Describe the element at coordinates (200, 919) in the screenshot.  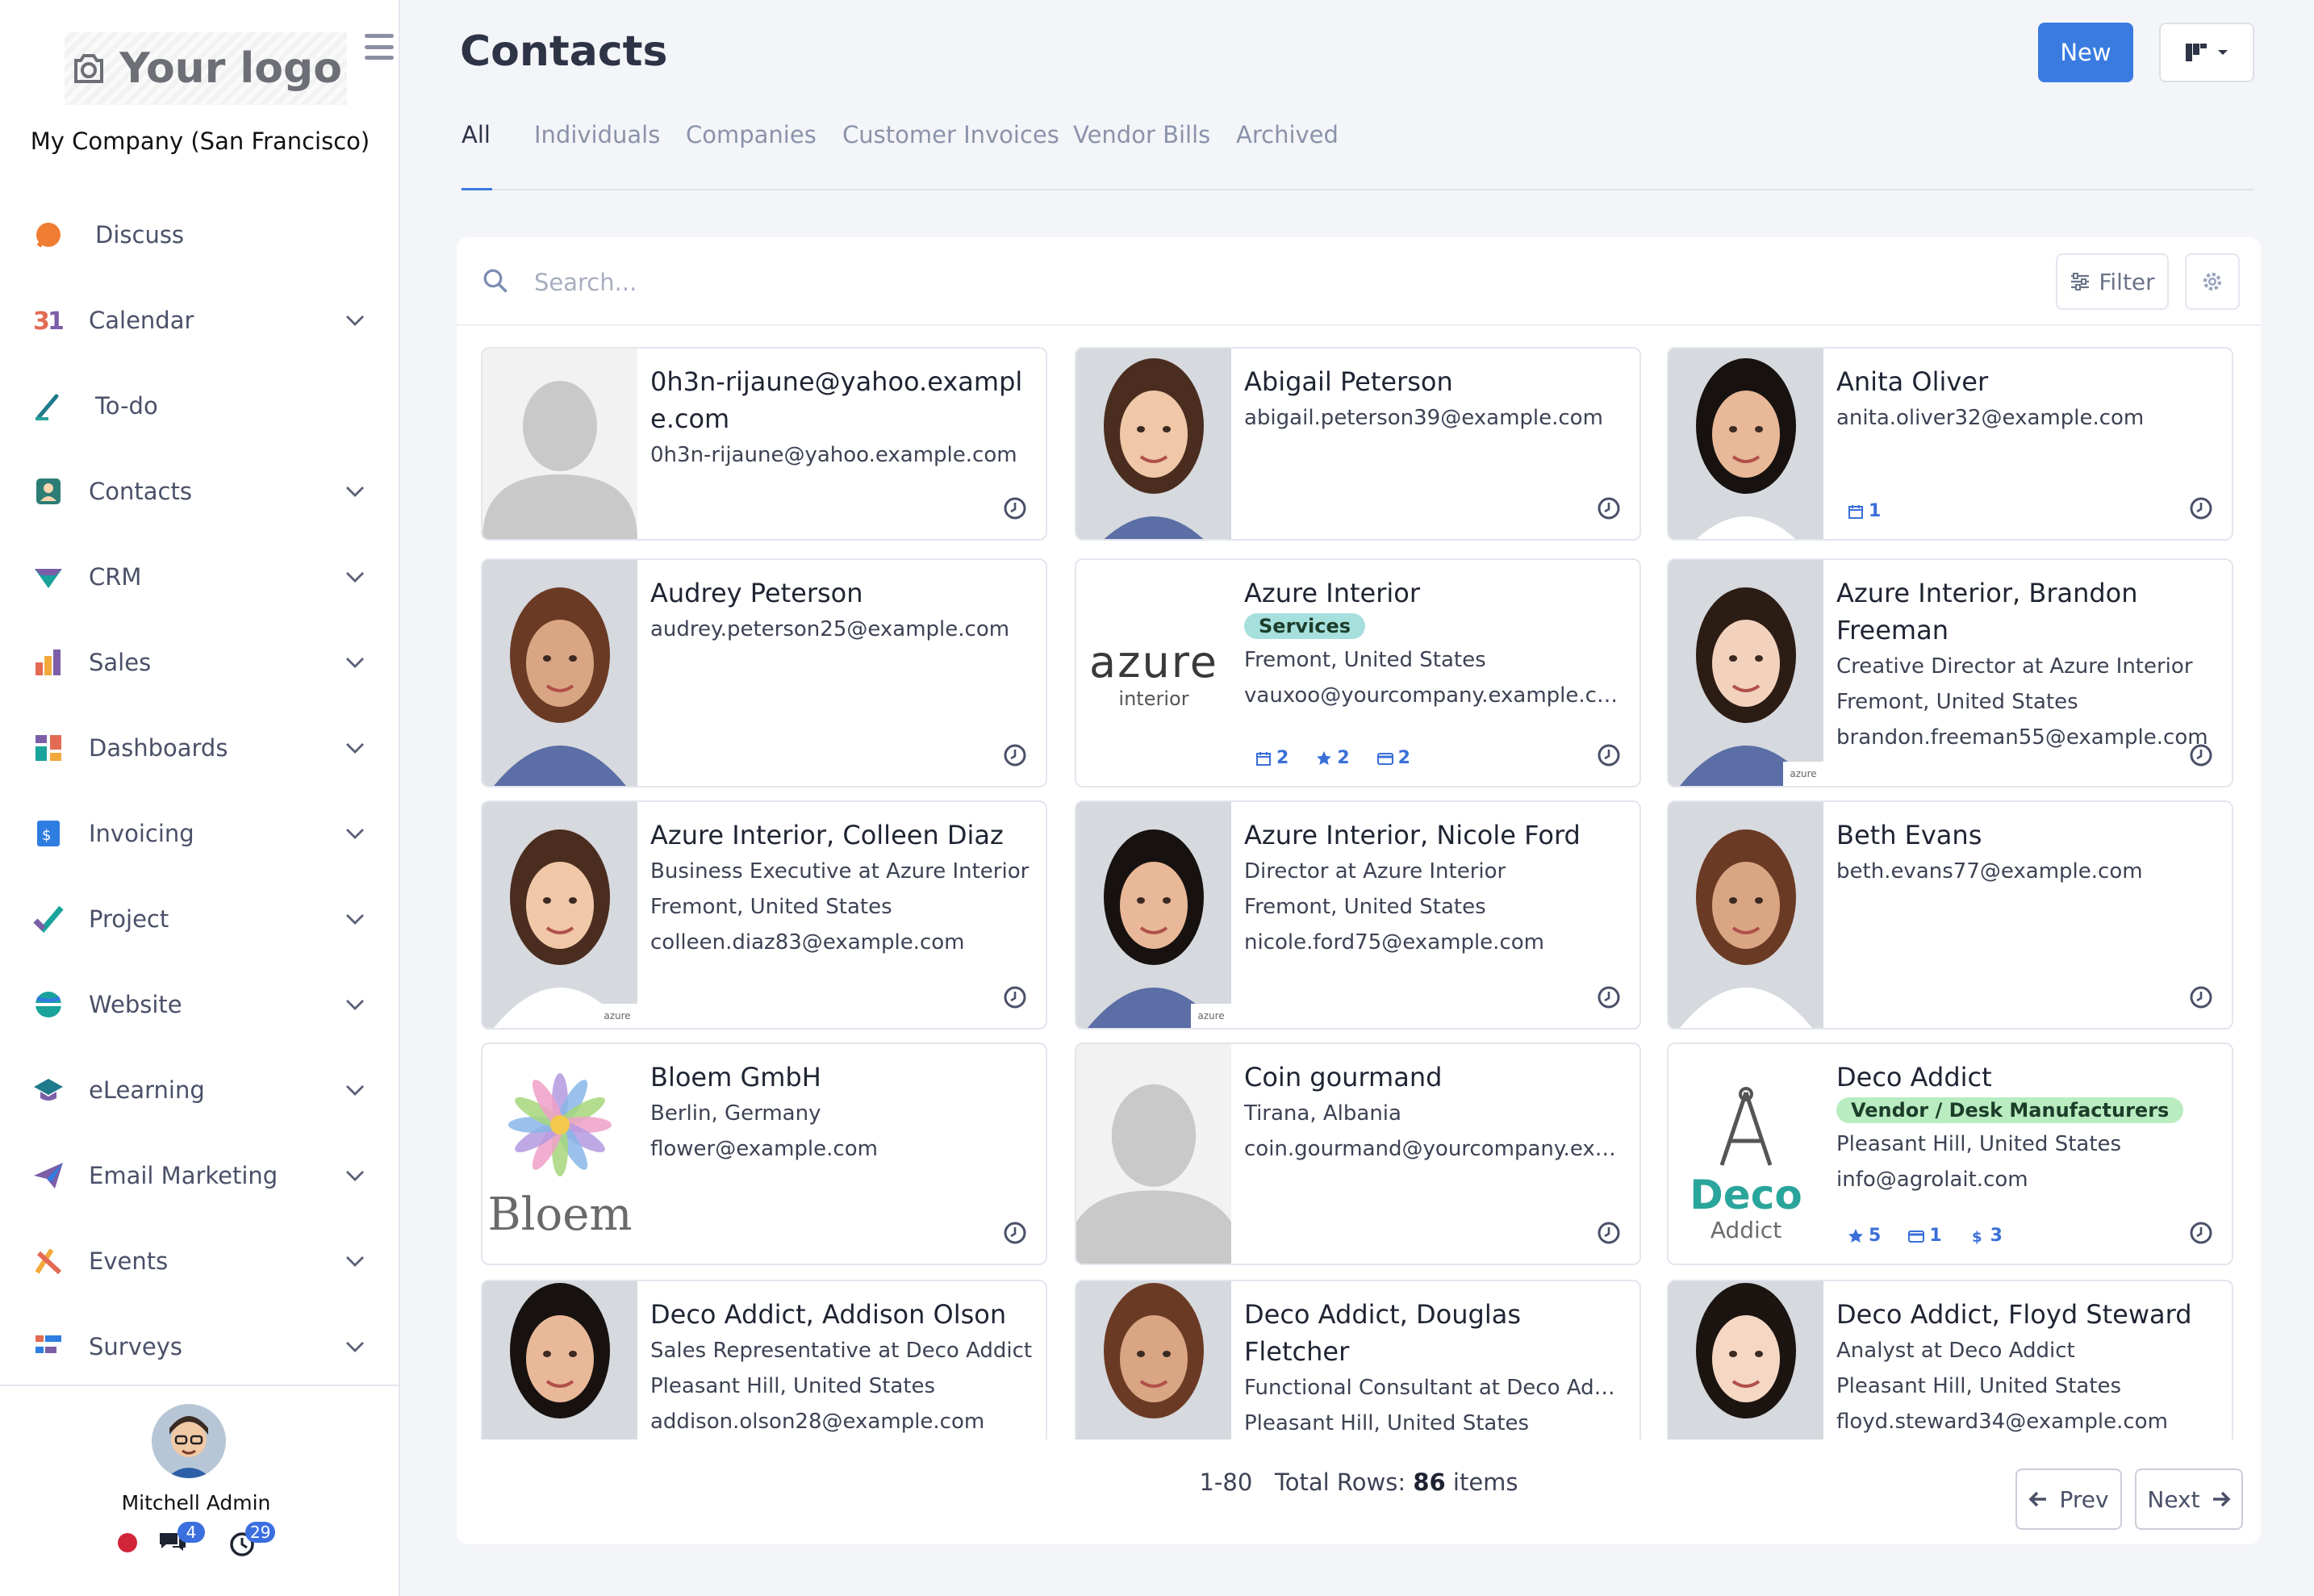
I see `sidebar-item-project: Project` at that location.